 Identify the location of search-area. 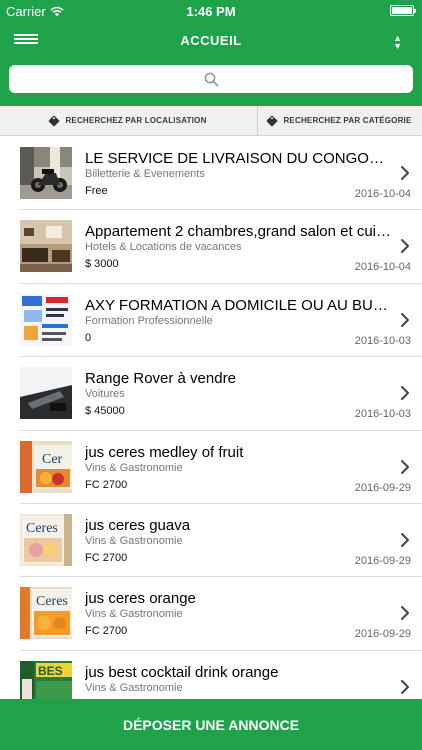
(211, 84).